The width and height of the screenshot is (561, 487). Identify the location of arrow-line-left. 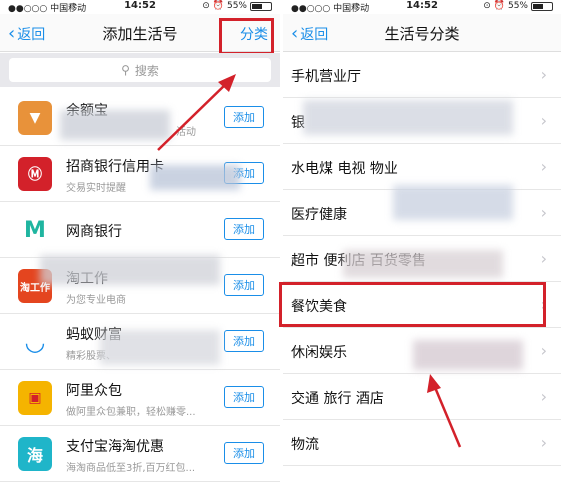
(193, 116).